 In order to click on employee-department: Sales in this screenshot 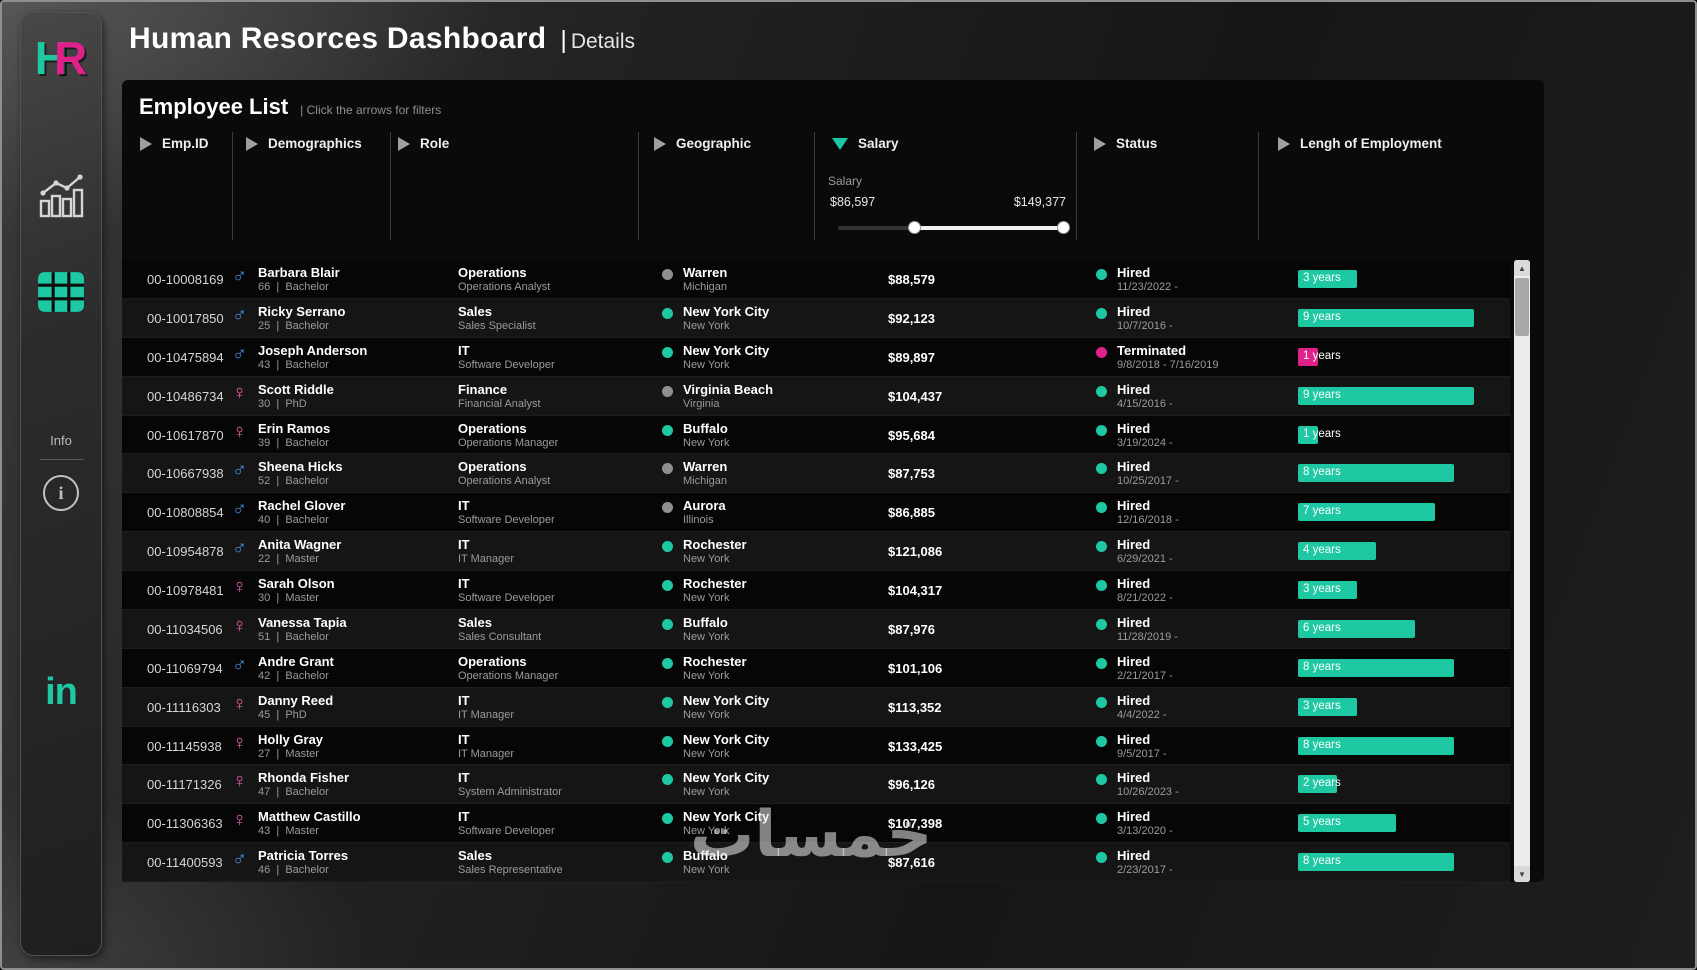, I will do `click(475, 311)`.